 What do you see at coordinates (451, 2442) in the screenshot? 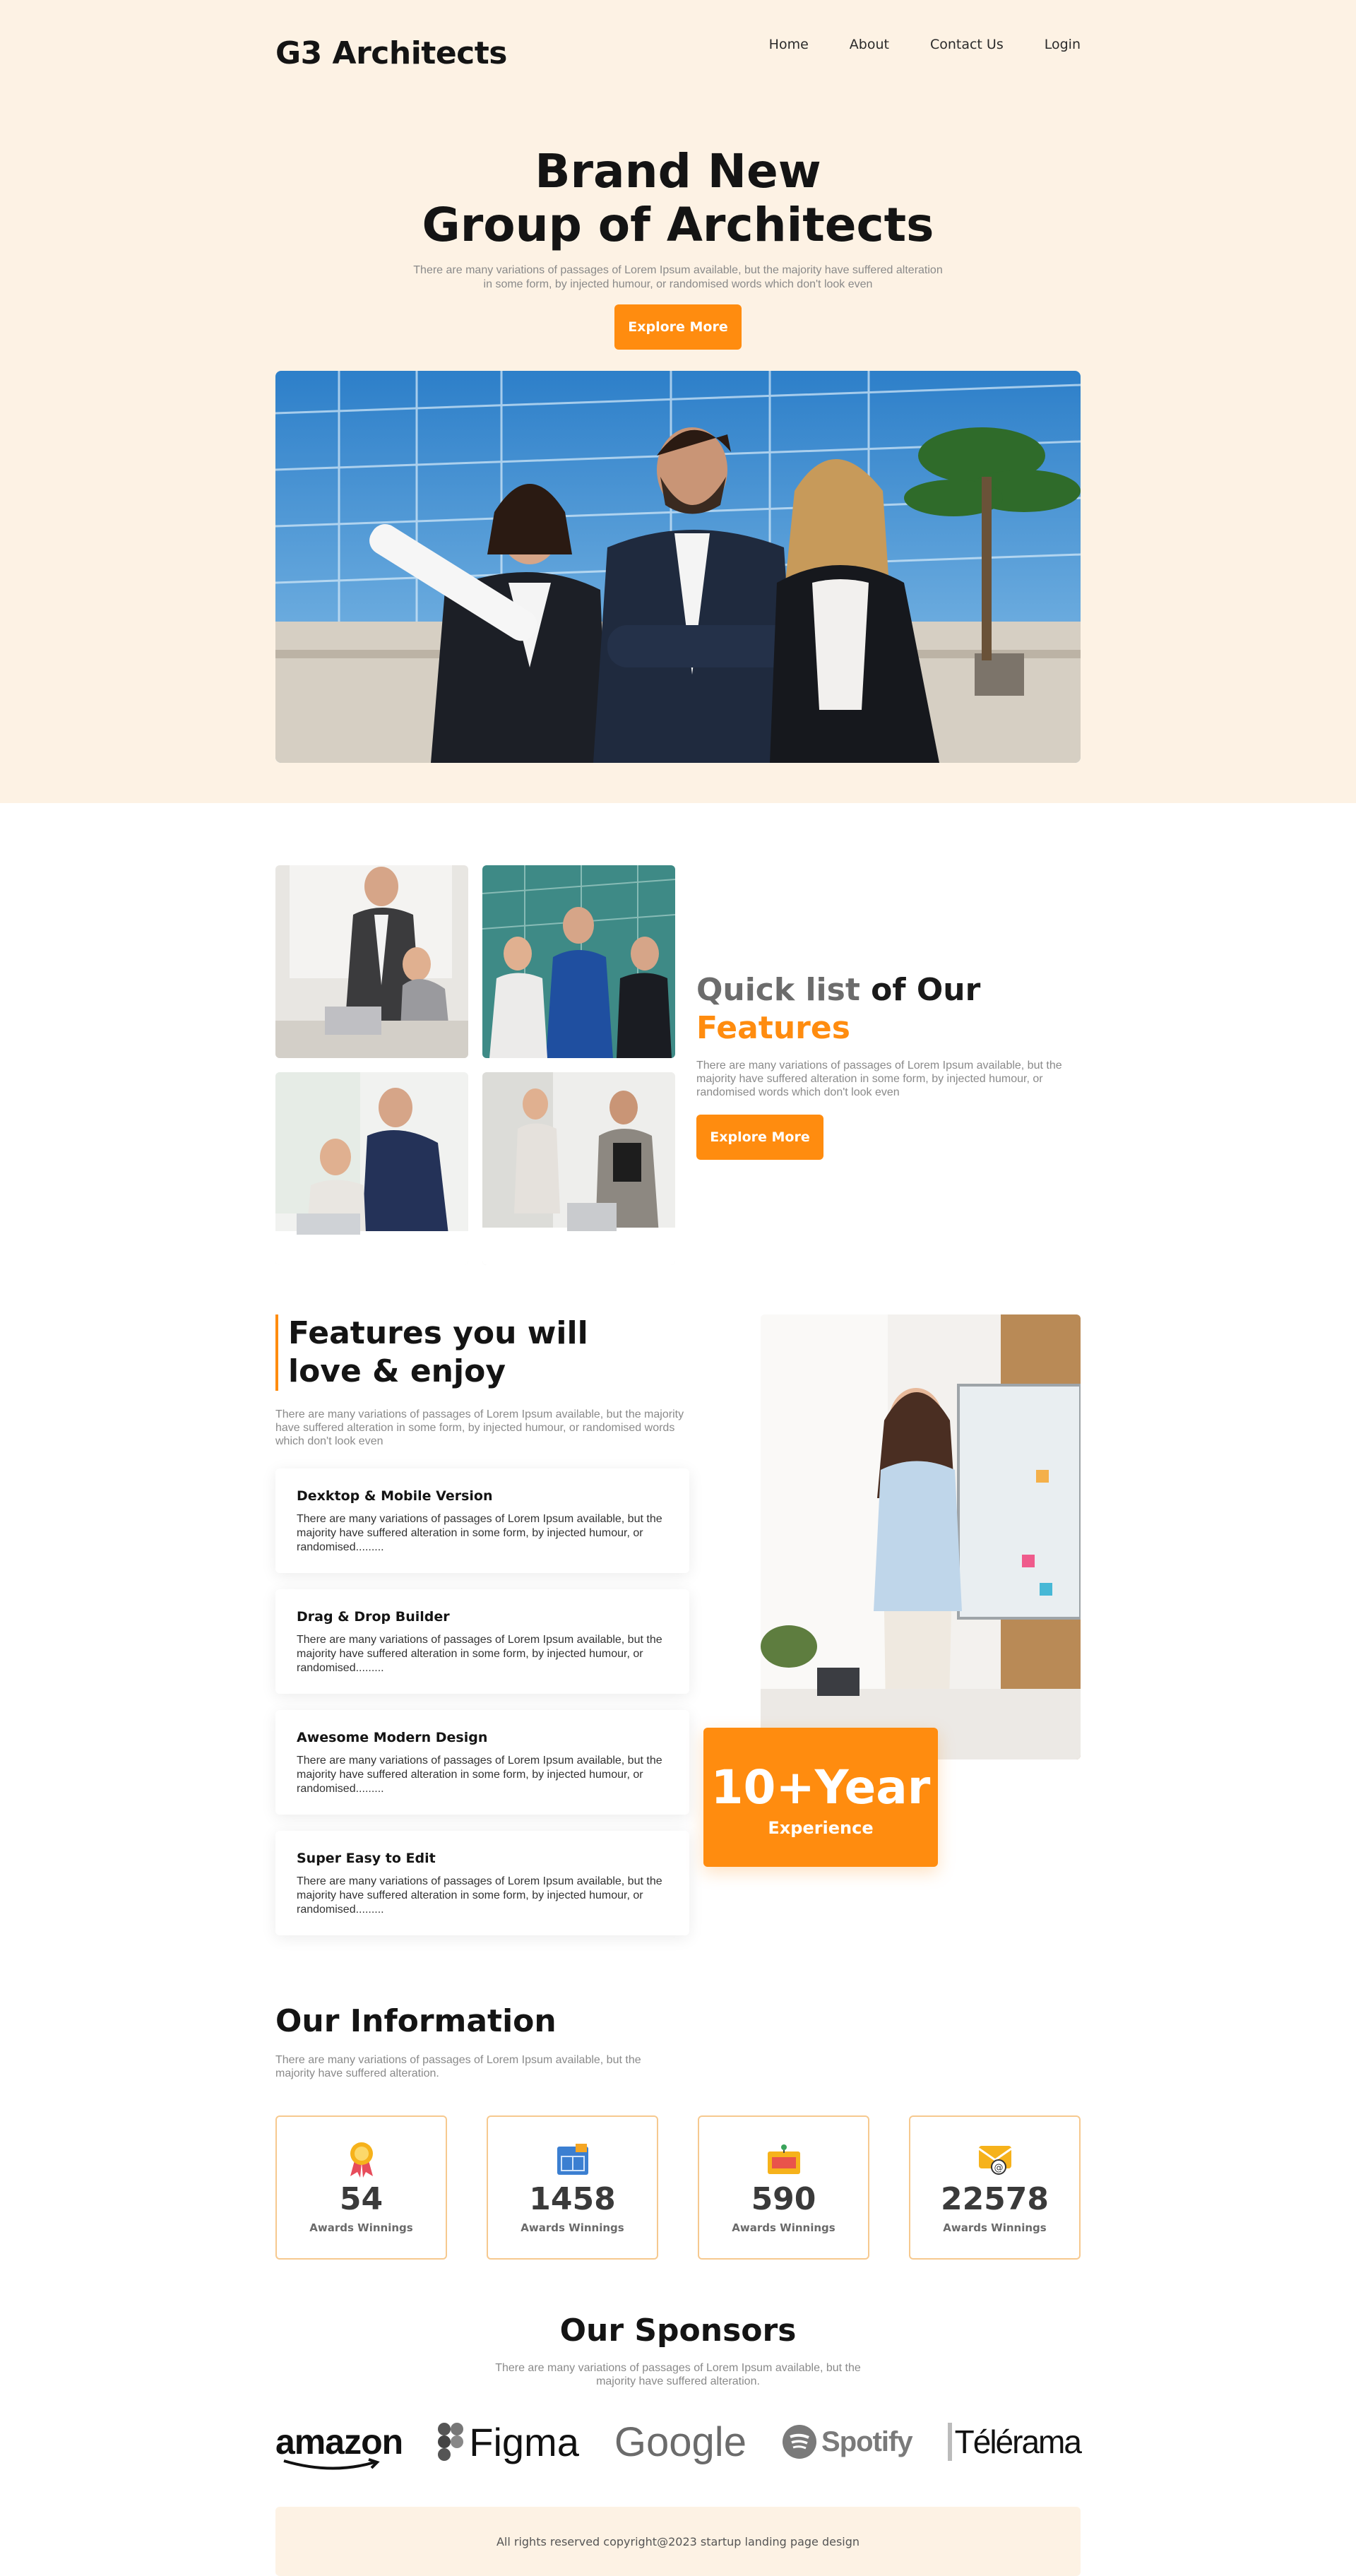
I see `figma-icon` at bounding box center [451, 2442].